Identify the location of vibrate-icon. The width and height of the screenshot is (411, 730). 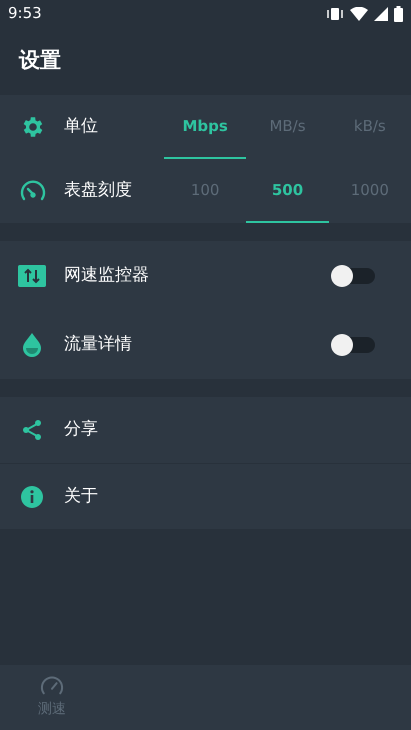
(335, 13).